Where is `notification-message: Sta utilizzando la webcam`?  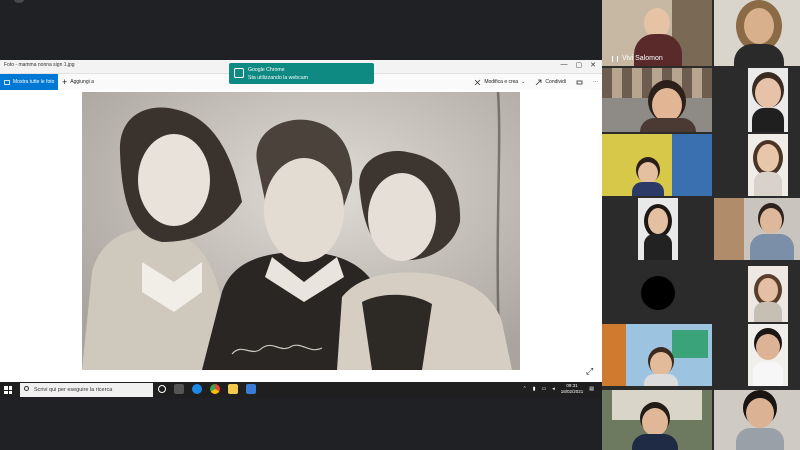 notification-message: Sta utilizzando la webcam is located at coordinates (278, 78).